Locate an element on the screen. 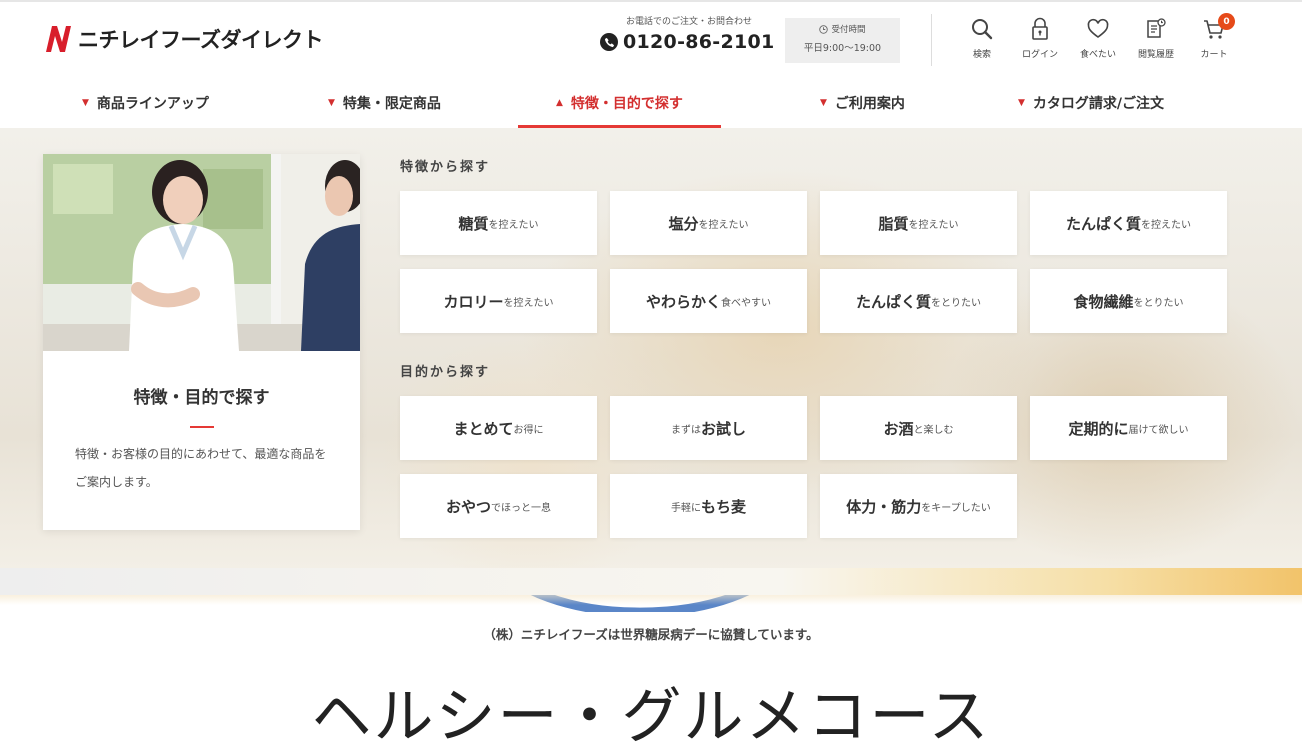  logo-text: ニチレイフーズダイレクト is located at coordinates (200, 40).